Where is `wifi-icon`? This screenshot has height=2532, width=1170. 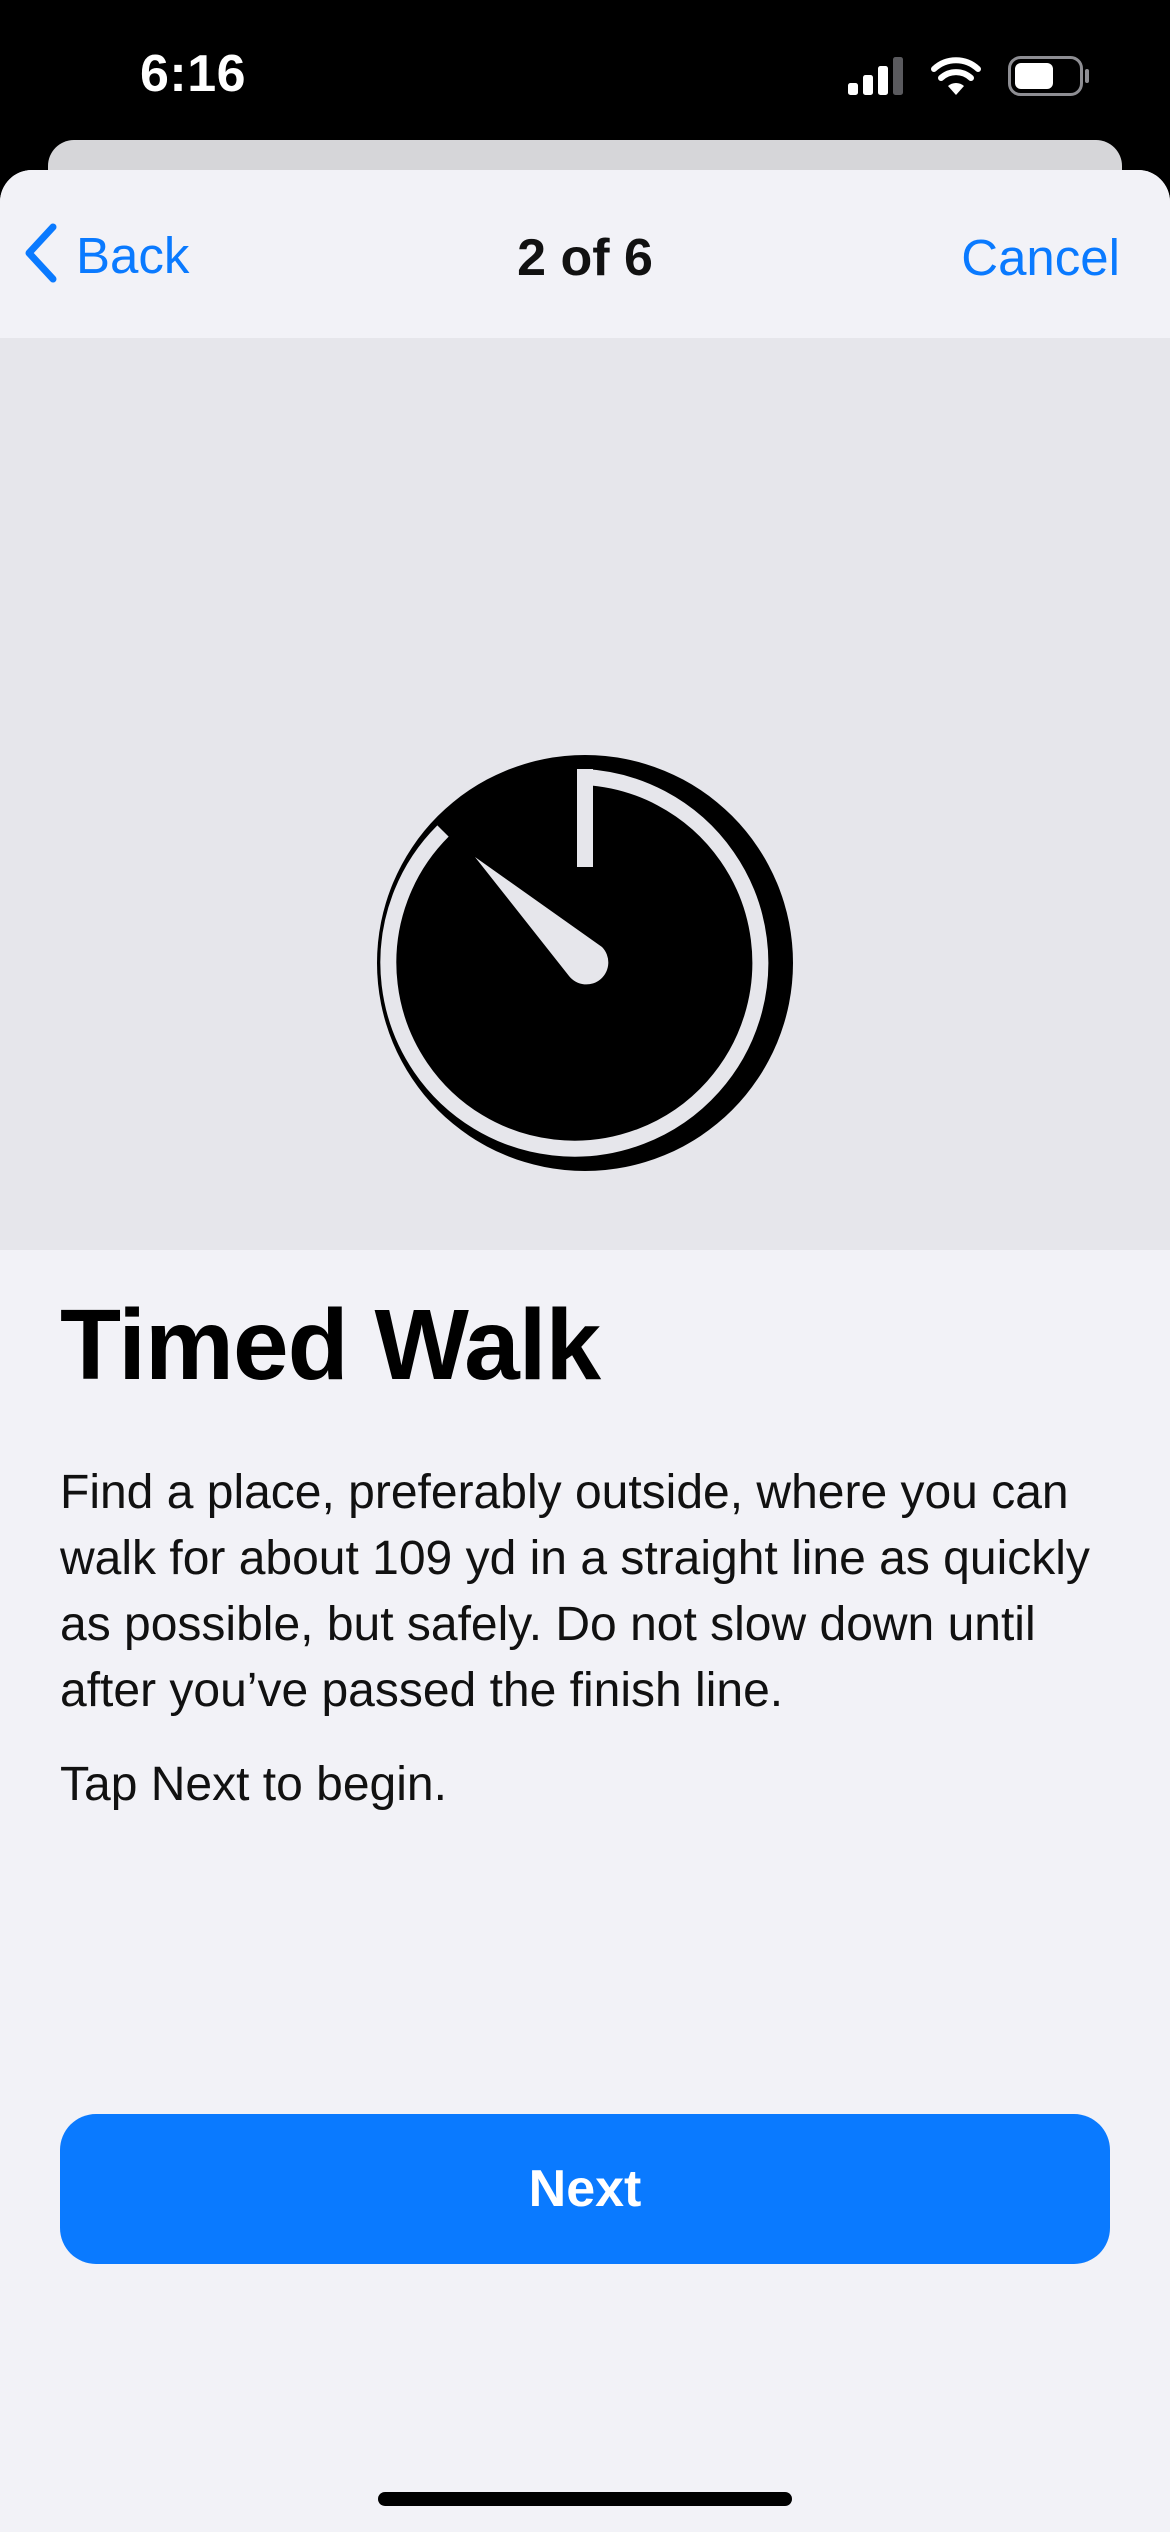 wifi-icon is located at coordinates (956, 78).